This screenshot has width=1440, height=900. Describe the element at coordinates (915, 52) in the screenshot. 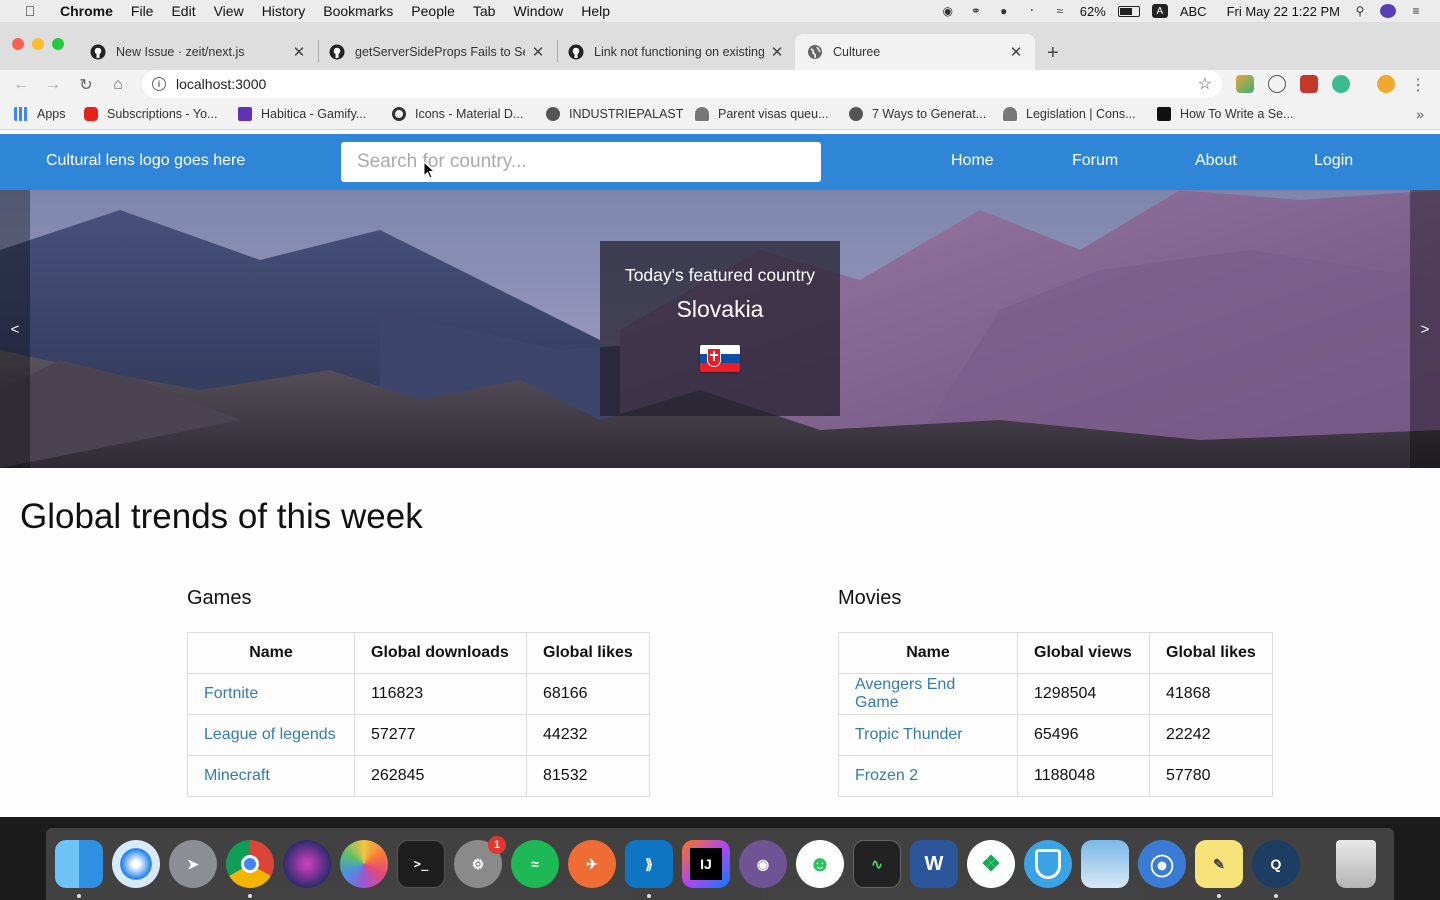

I see `browser-tab-active: Culturee ✕` at that location.